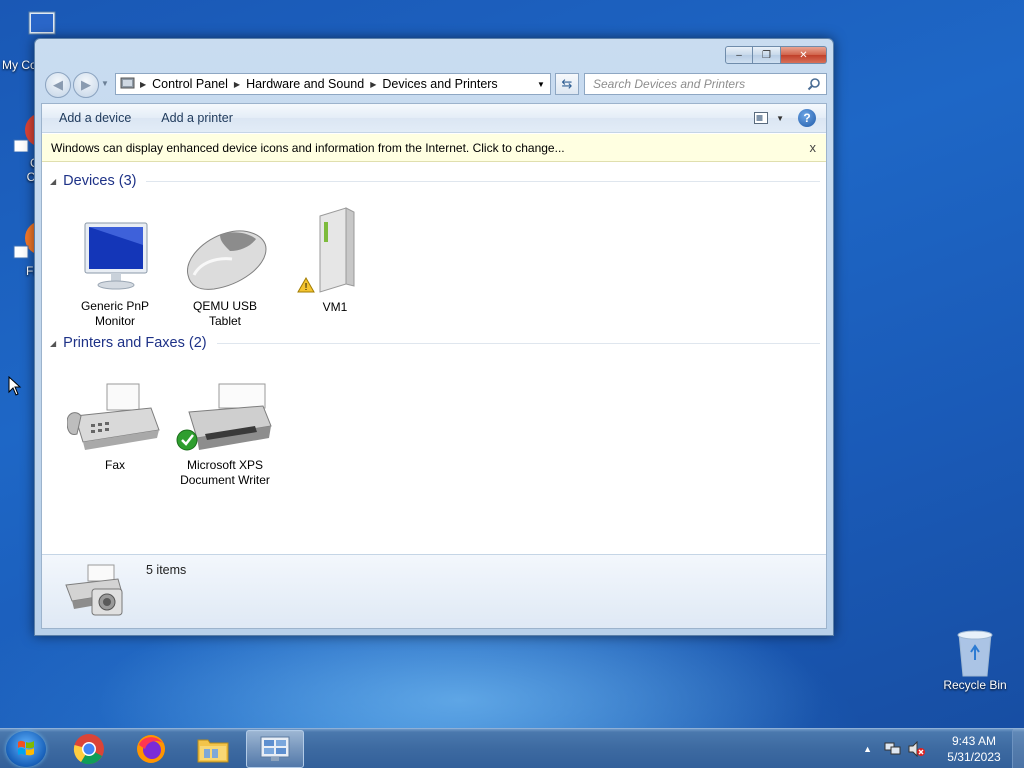 The width and height of the screenshot is (1024, 768). I want to click on change-view-button: ▼, so click(769, 118).